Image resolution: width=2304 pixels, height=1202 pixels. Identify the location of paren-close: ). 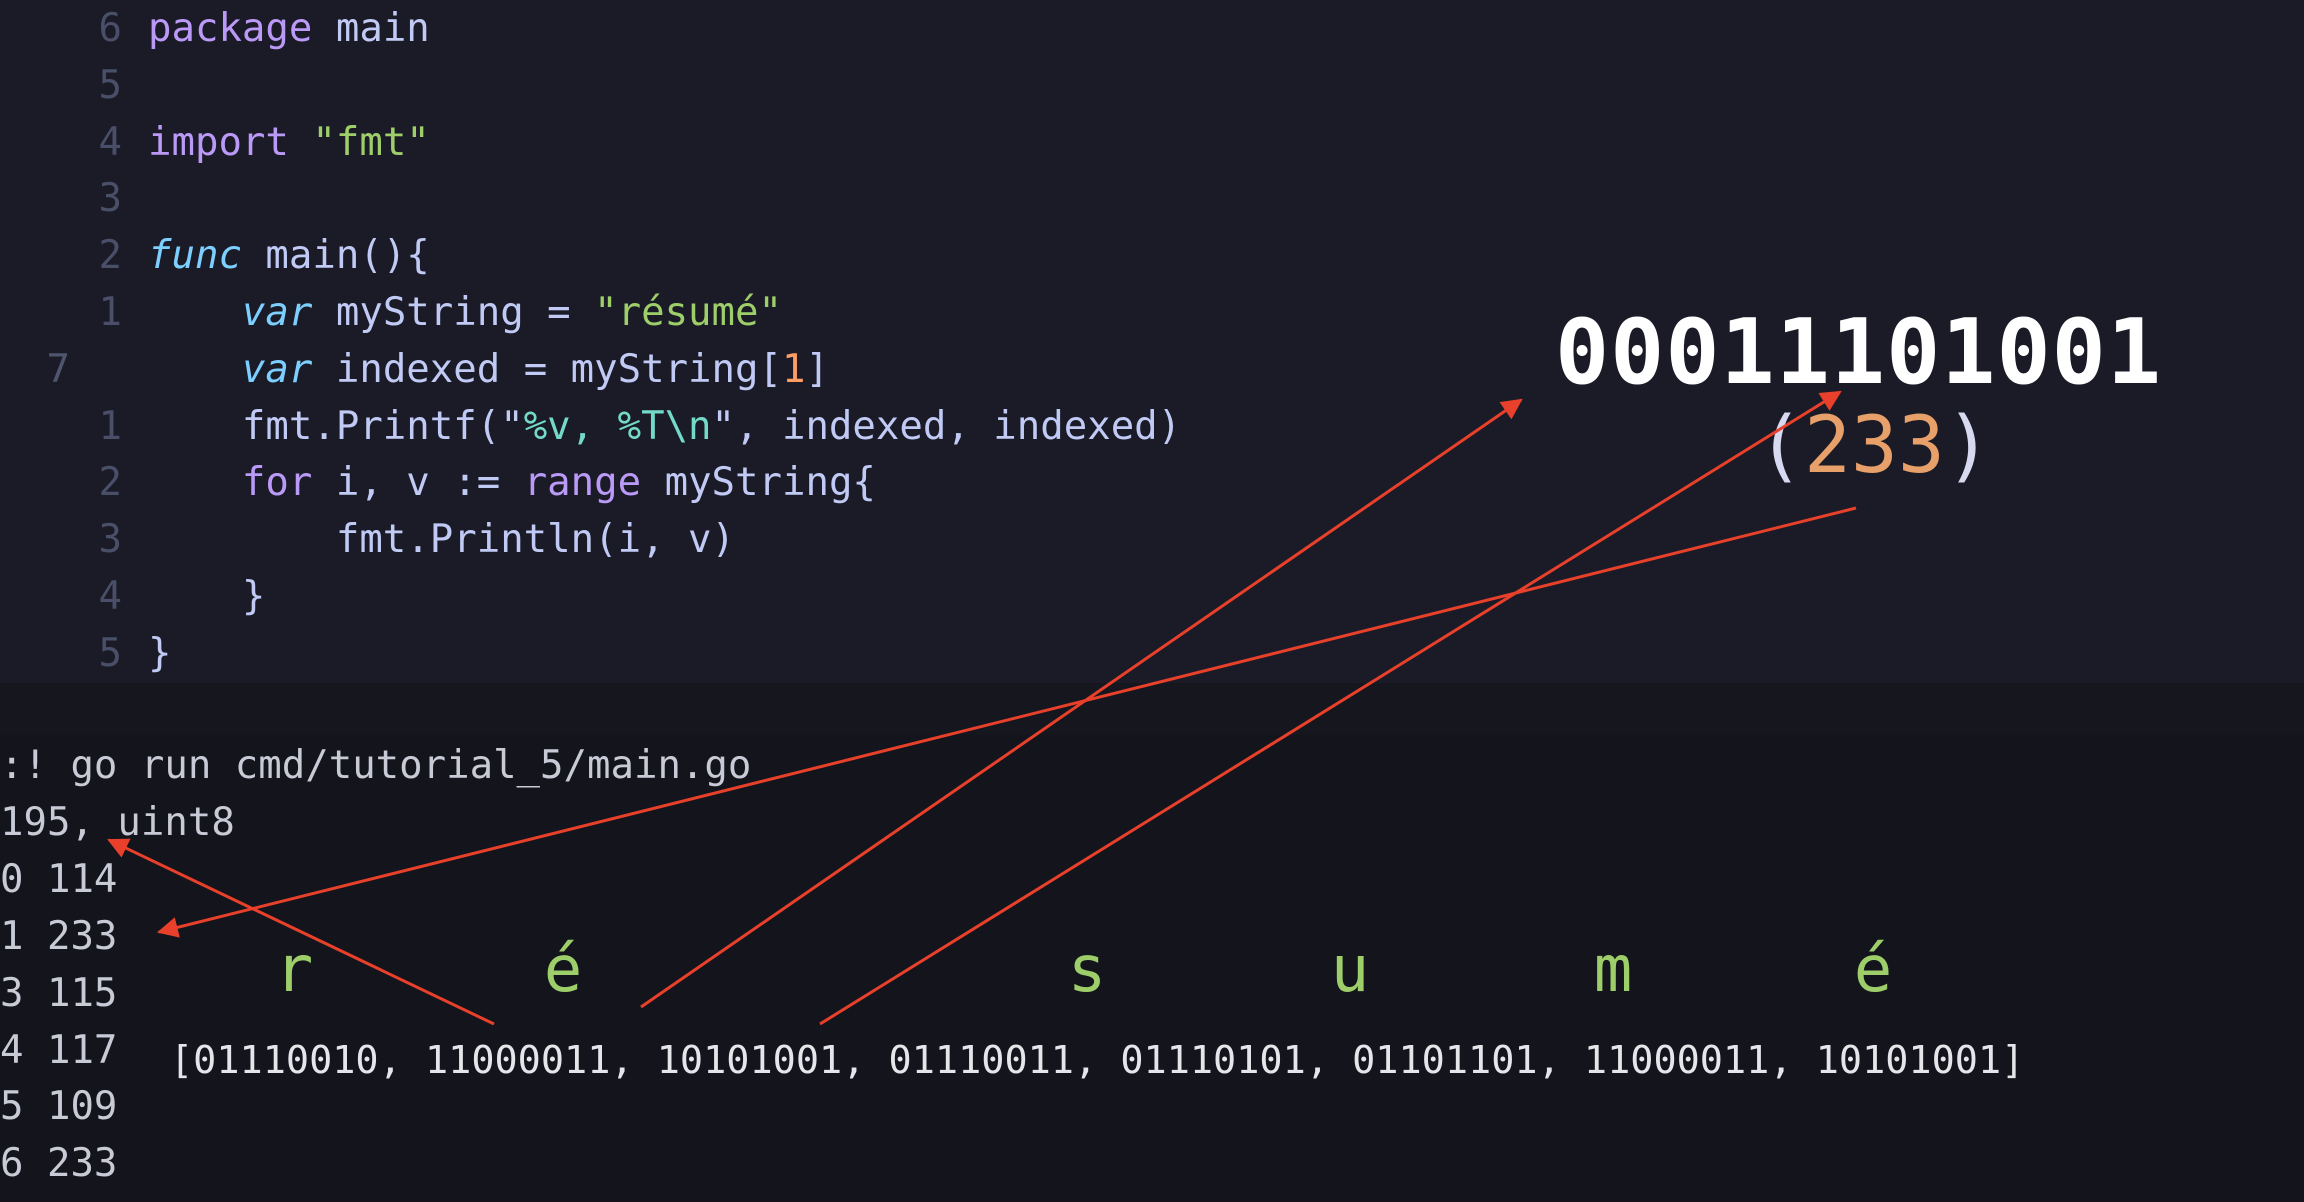
(1968, 446).